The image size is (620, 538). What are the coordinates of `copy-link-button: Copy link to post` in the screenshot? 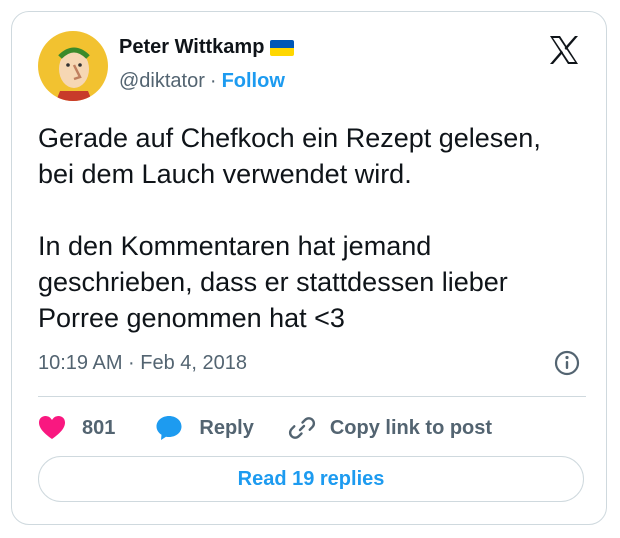 It's located at (390, 428).